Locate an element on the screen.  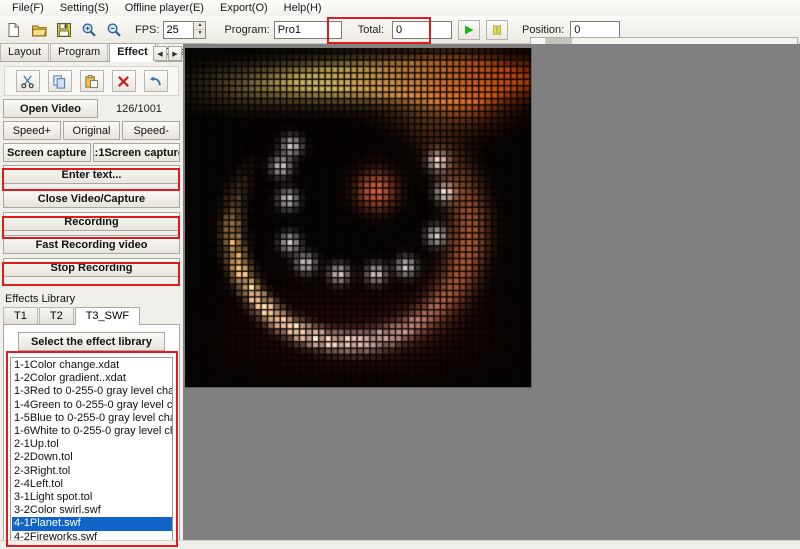
screen-capture-button: Screen capture is located at coordinates (47, 152).